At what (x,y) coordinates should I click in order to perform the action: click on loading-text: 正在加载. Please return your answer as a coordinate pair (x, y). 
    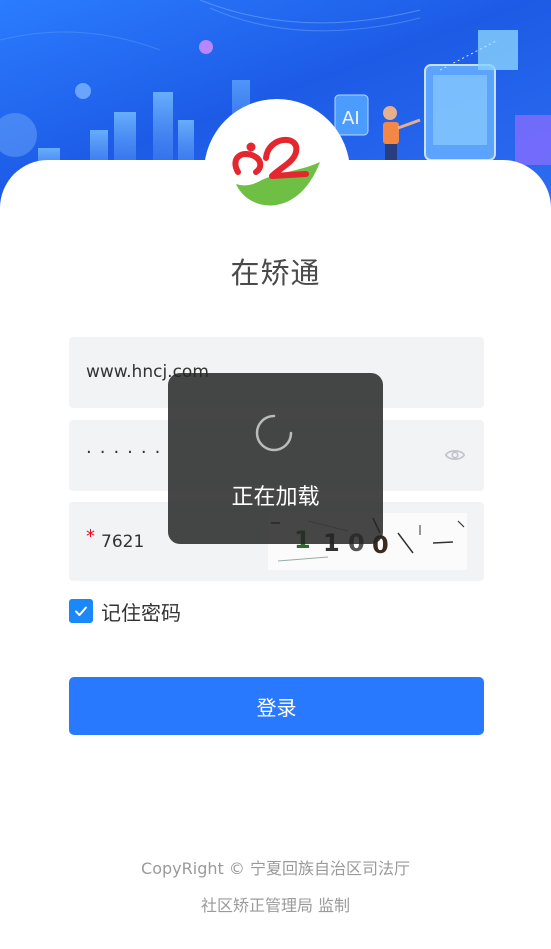
    Looking at the image, I should click on (275, 497).